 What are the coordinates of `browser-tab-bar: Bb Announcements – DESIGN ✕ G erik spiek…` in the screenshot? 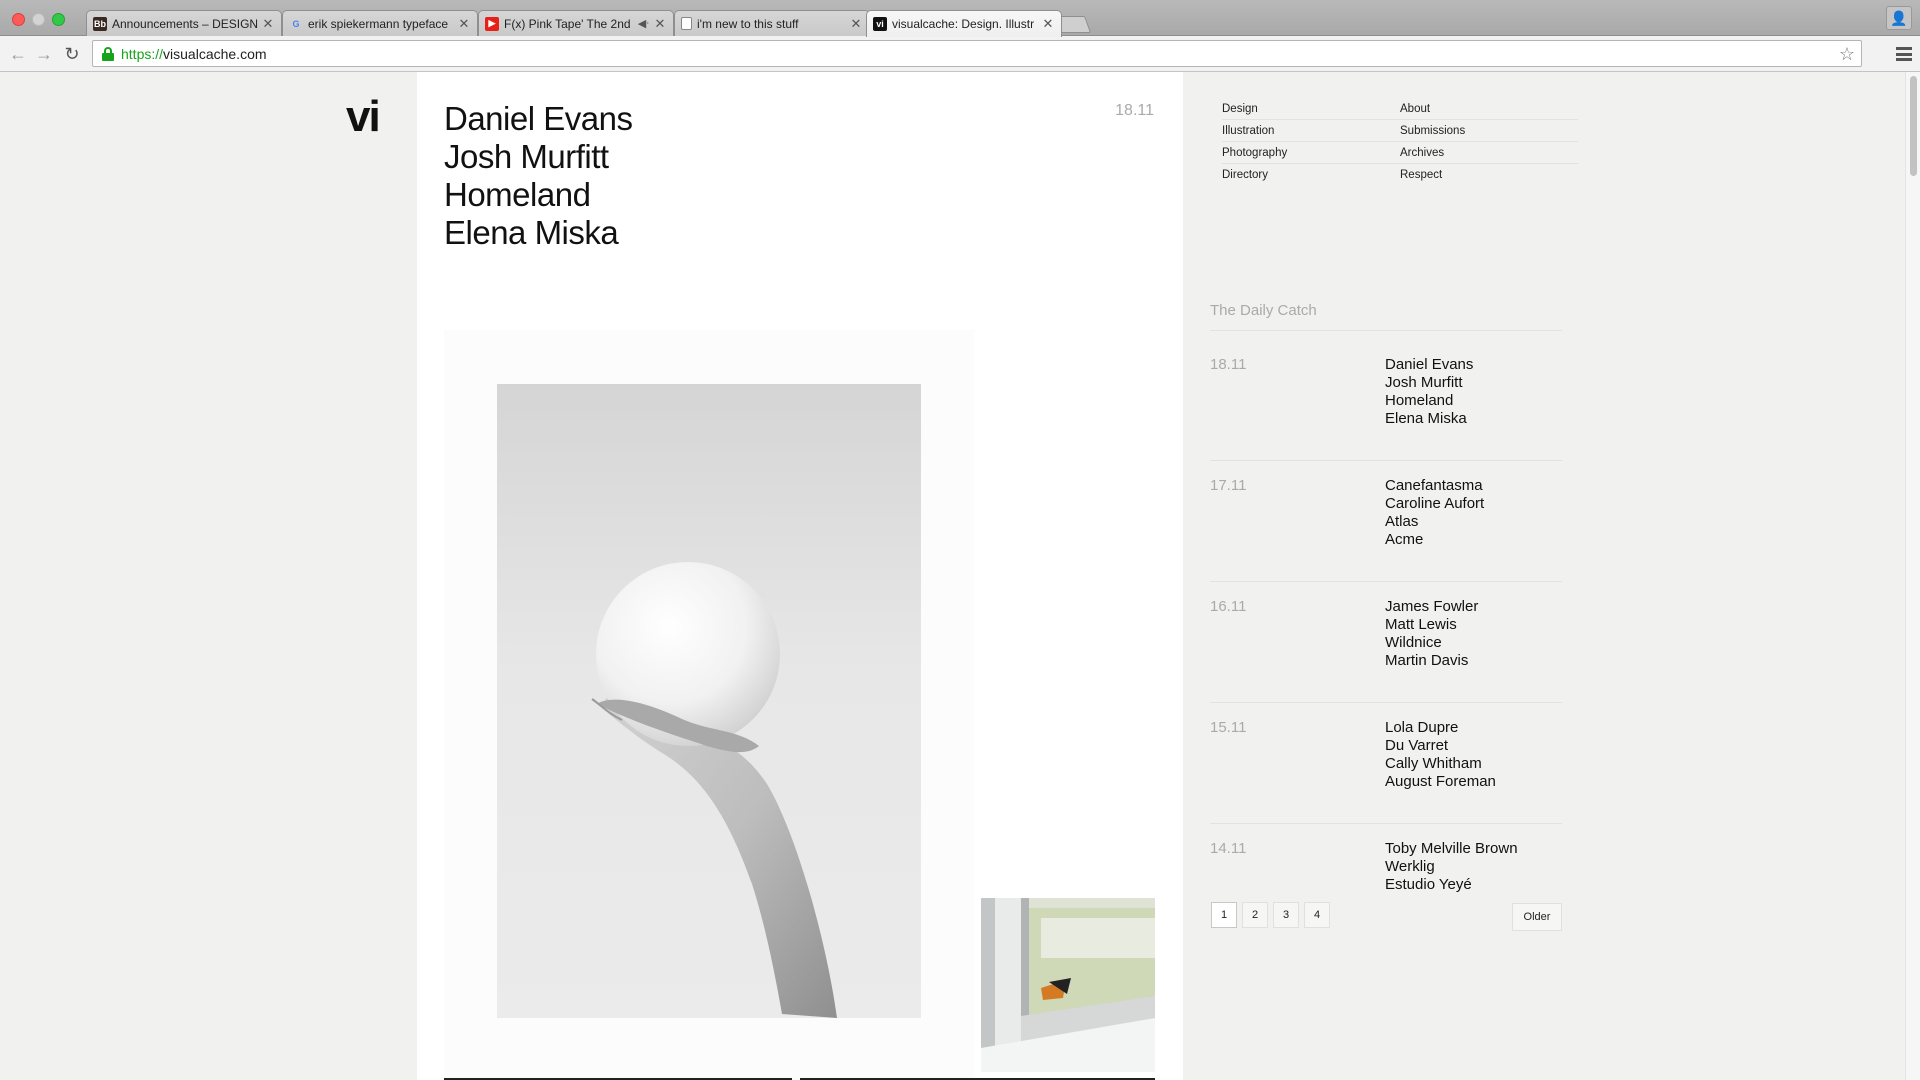 It's located at (960, 18).